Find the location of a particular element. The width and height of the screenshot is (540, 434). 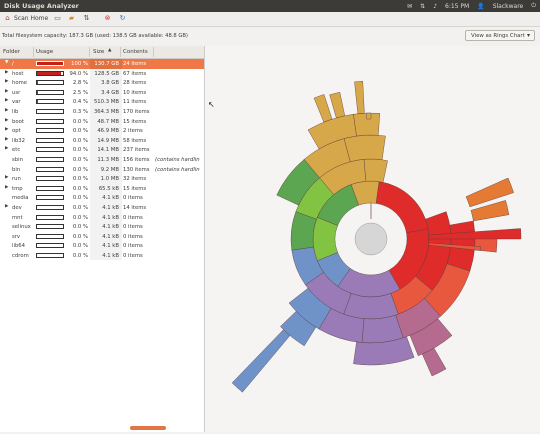

folder-contents: 15 items is located at coordinates (134, 189).